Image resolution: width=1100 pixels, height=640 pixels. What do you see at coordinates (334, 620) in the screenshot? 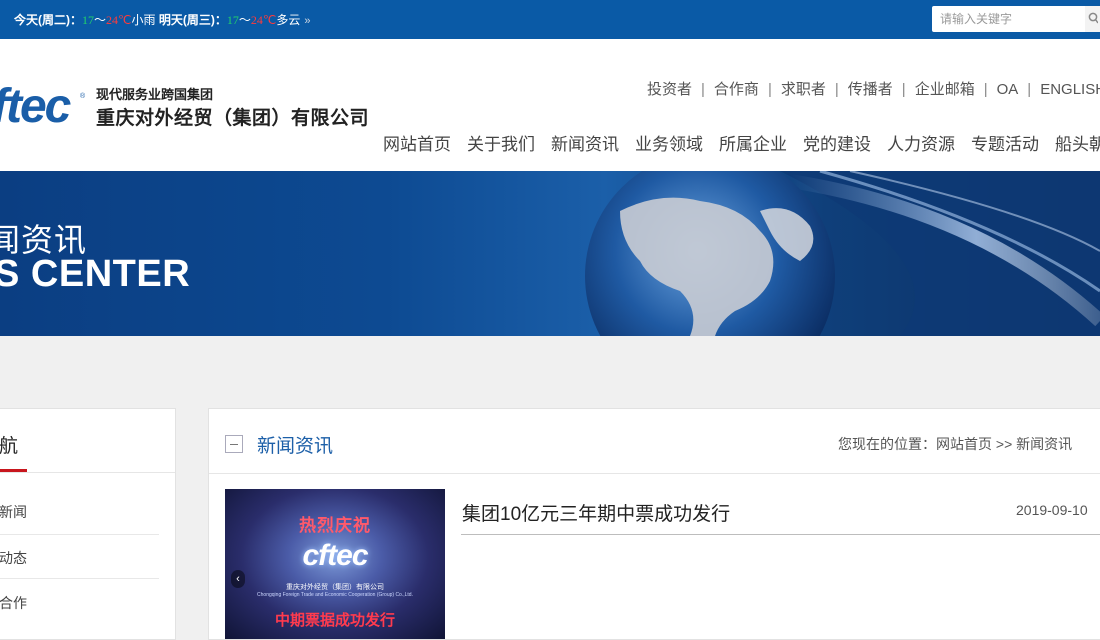
I see `thumb-caption: 中期票据成功发行` at bounding box center [334, 620].